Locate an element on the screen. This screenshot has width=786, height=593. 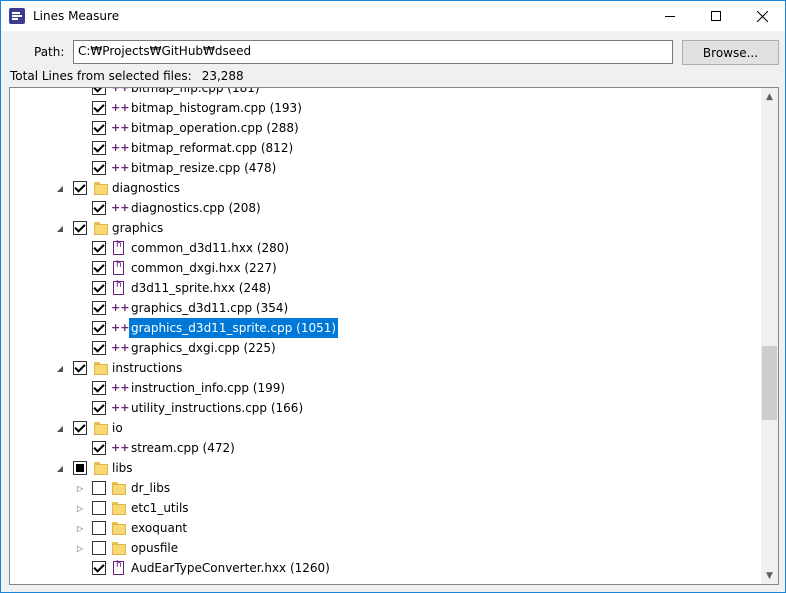
close-button is located at coordinates (762, 16).